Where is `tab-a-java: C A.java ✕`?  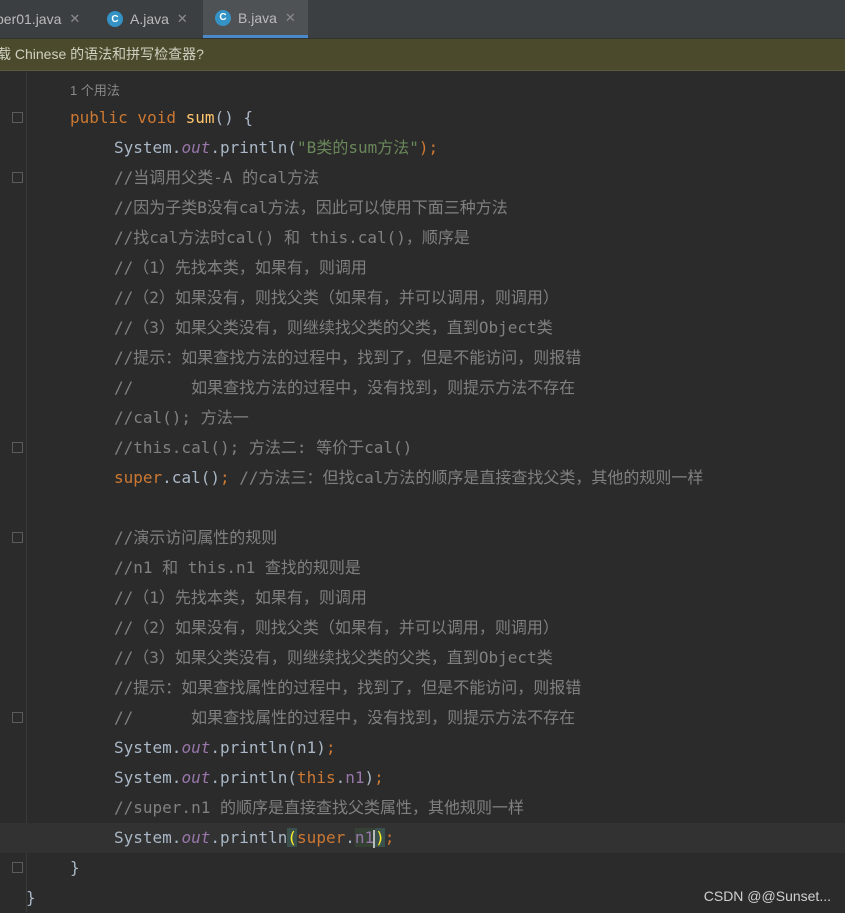 tab-a-java: C A.java ✕ is located at coordinates (150, 19).